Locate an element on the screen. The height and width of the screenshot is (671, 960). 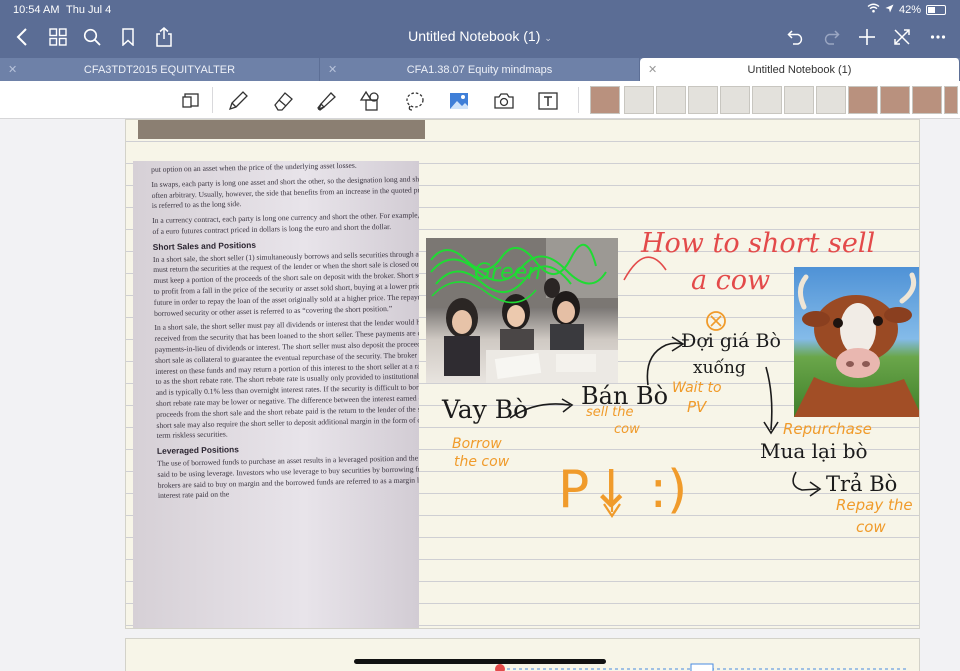
note-xuong: xuống is located at coordinates (719, 368).